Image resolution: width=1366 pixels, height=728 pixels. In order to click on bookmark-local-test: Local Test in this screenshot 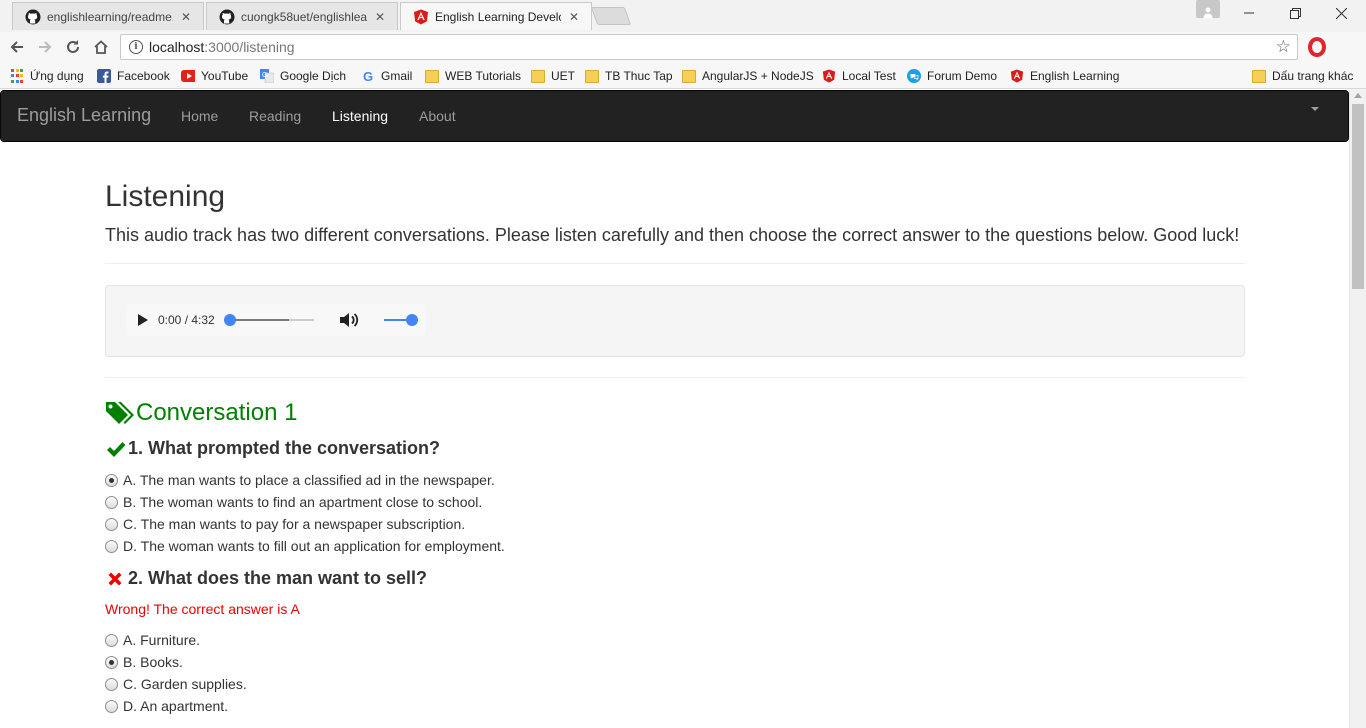, I will do `click(859, 76)`.